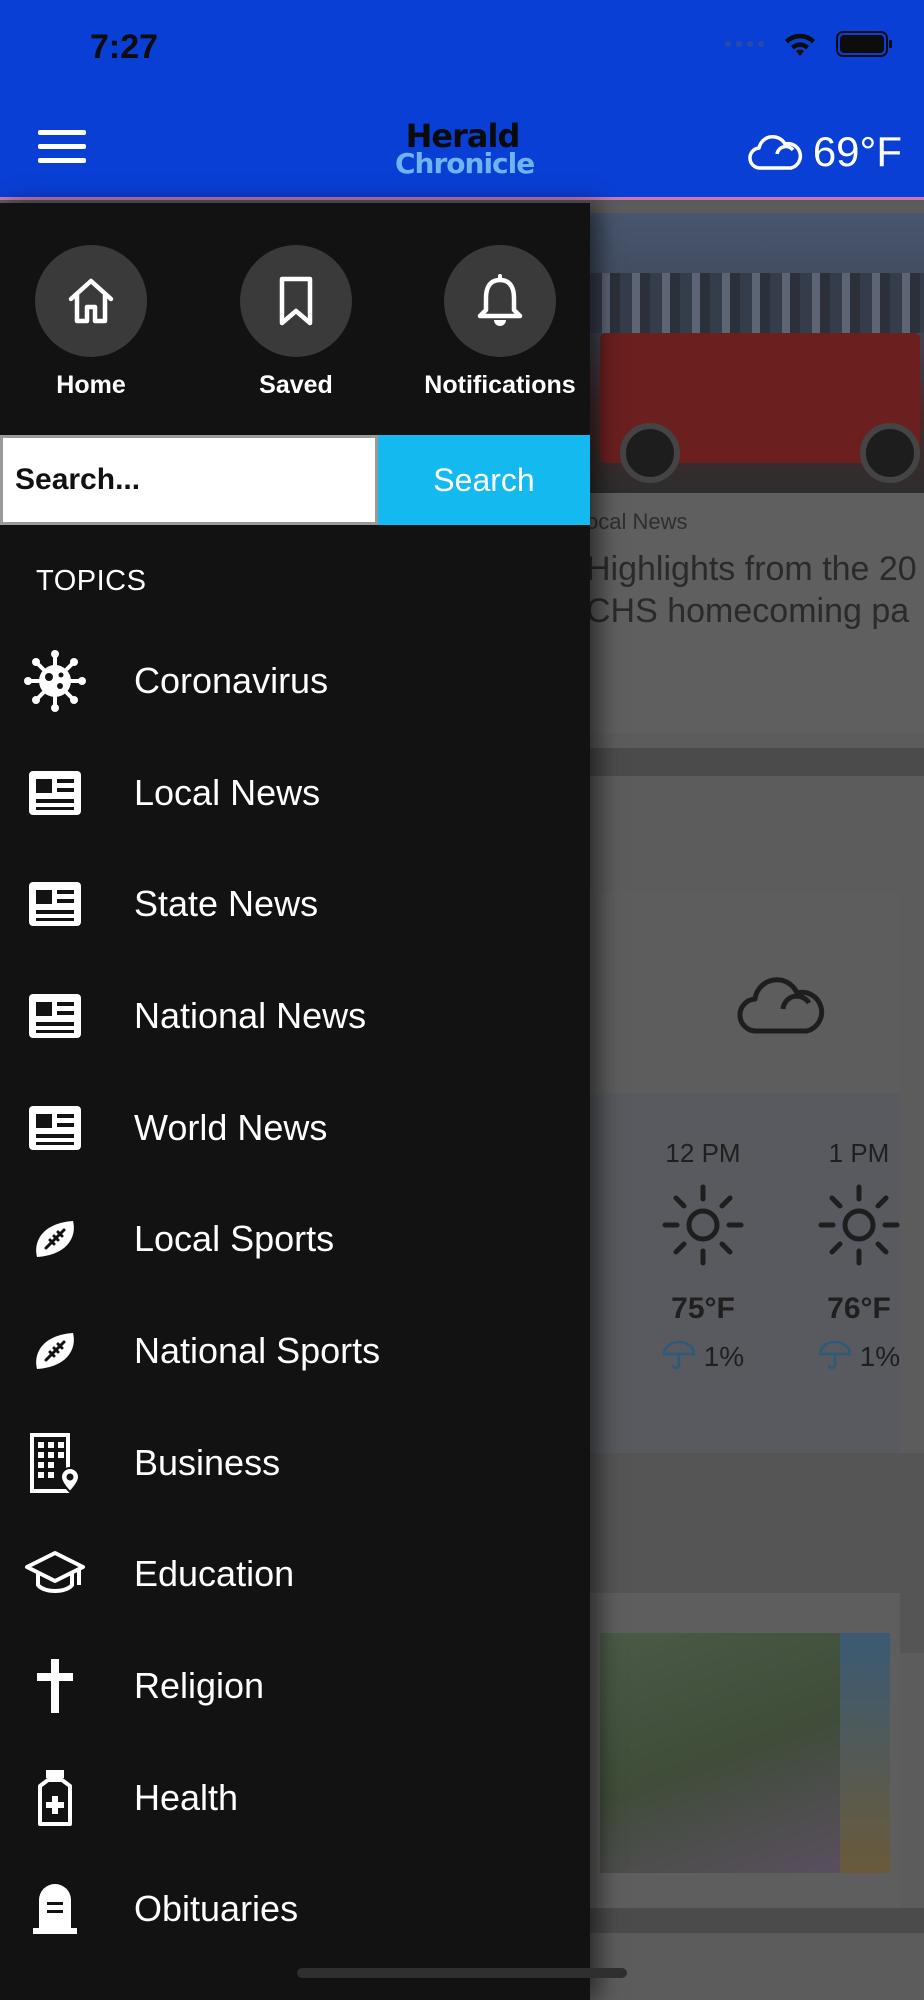 The width and height of the screenshot is (924, 2000). What do you see at coordinates (857, 151) in the screenshot?
I see `weather-temp: 69°F` at bounding box center [857, 151].